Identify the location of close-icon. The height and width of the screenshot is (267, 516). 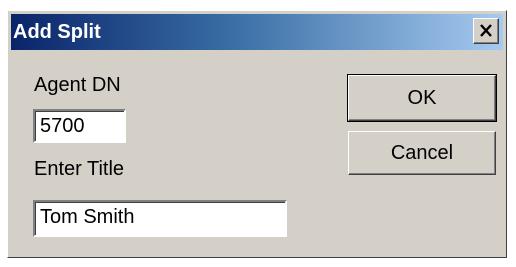
(486, 30).